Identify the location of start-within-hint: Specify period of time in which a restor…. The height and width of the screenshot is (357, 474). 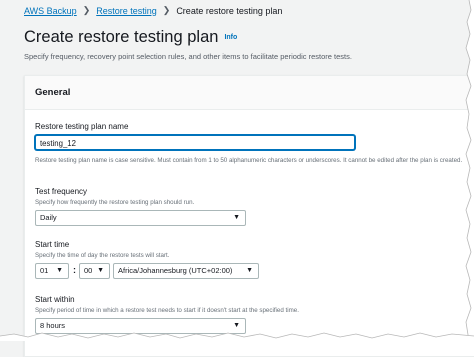
(167, 310).